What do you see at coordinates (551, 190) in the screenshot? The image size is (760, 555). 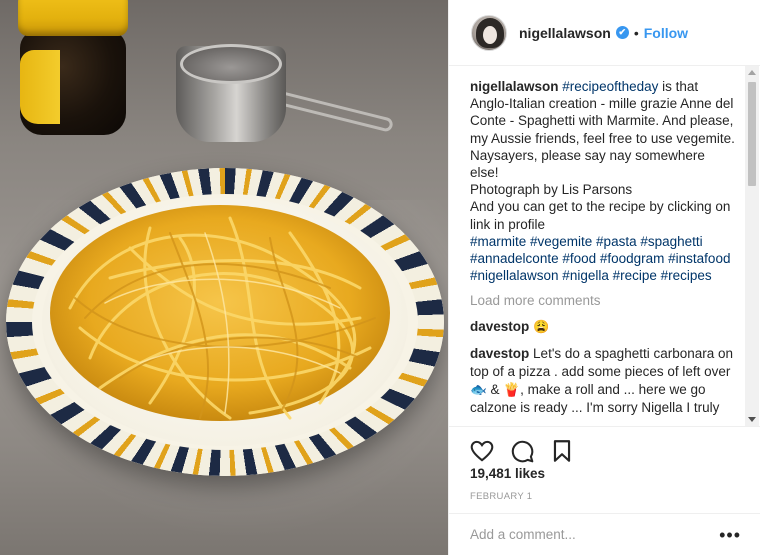 I see `caption-credit: Photograph by Lis Parsons` at bounding box center [551, 190].